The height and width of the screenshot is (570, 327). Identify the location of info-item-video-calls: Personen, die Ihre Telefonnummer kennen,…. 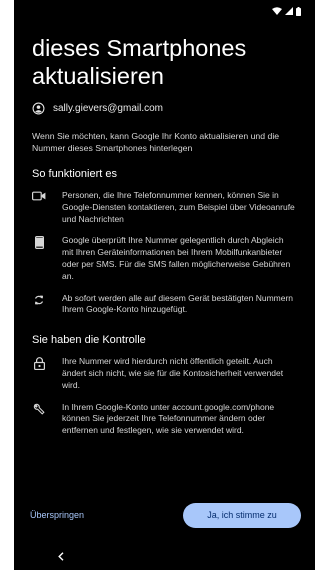
(164, 207).